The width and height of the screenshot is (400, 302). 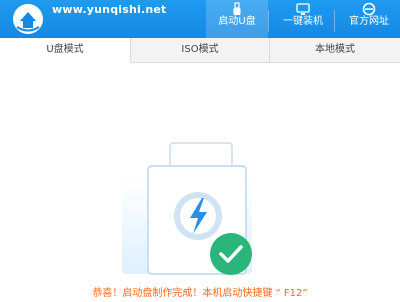 I want to click on nav-official-site-label: 官方网址, so click(x=369, y=21).